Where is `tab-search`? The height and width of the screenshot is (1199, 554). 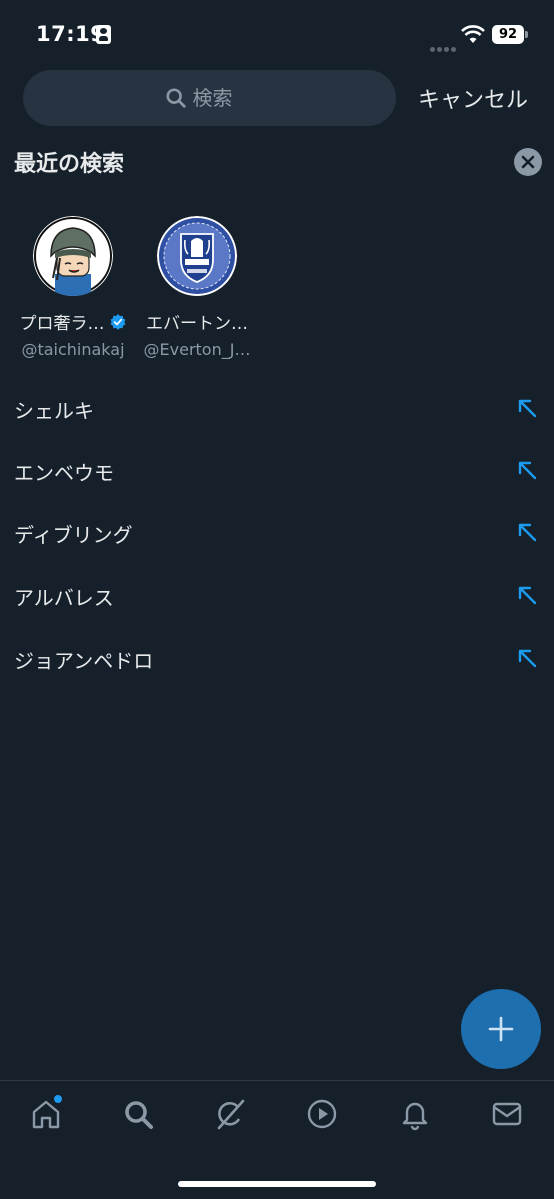
tab-search is located at coordinates (138, 1114).